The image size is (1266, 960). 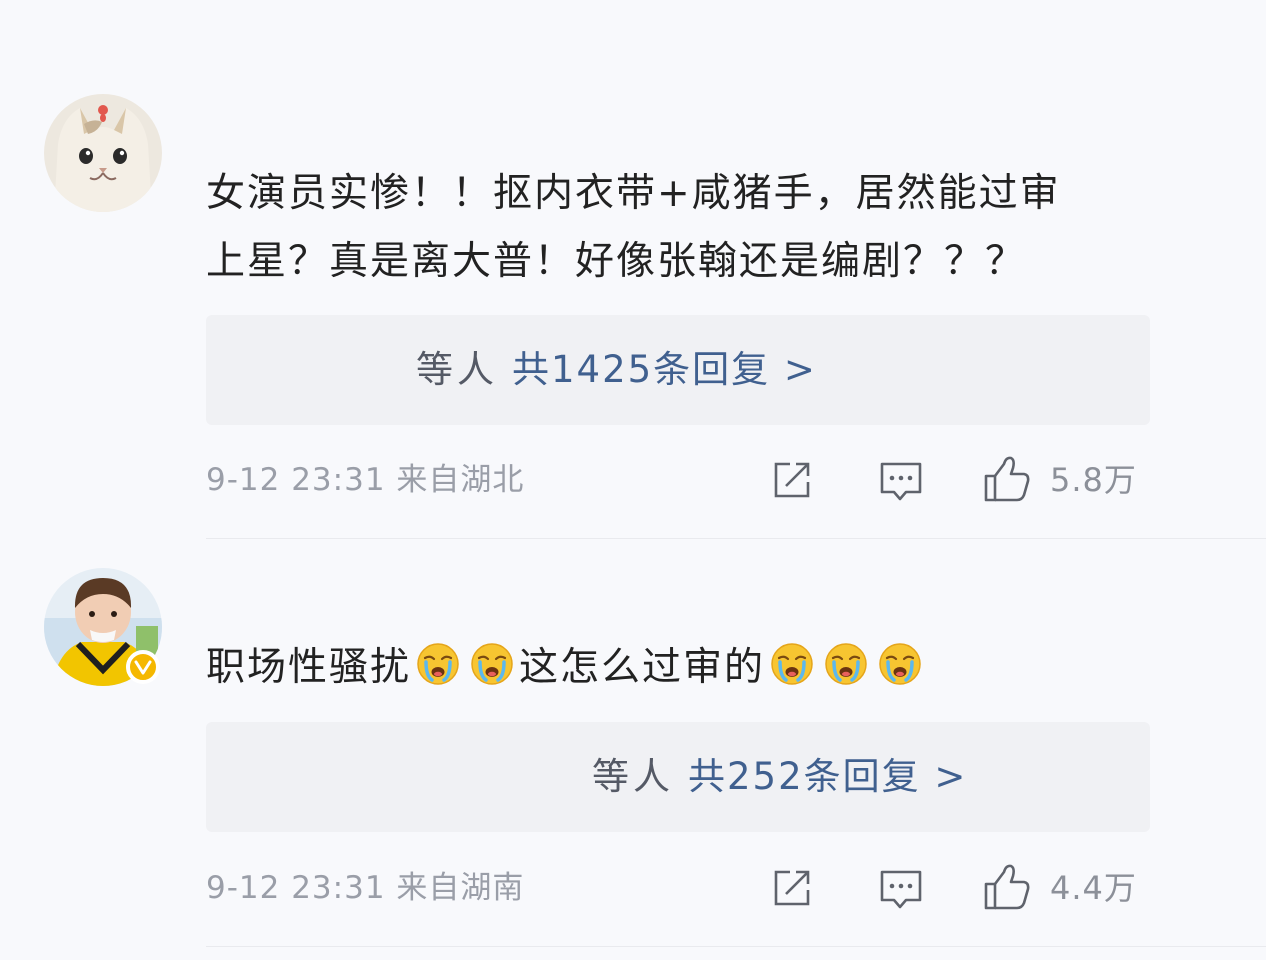 I want to click on comment-text-line: 职场性骚扰 这怎么过审的, so click(x=686, y=668).